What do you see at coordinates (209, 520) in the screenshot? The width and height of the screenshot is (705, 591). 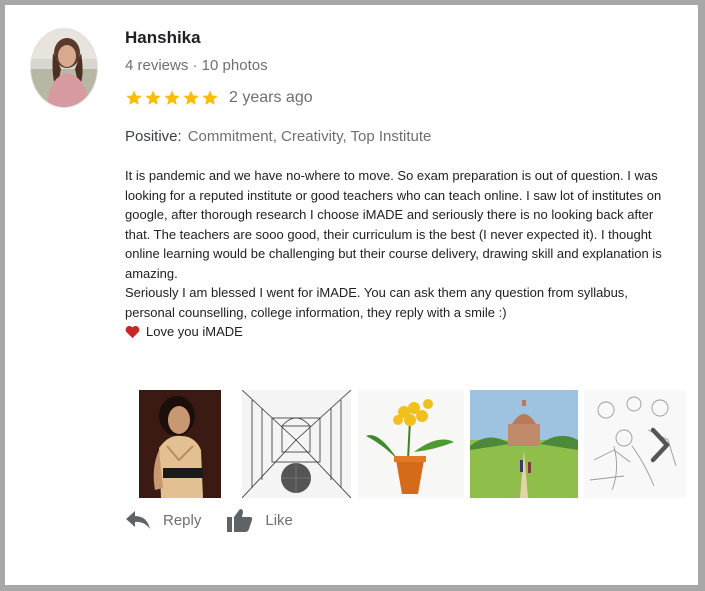 I see `review-actions: Reply Like` at bounding box center [209, 520].